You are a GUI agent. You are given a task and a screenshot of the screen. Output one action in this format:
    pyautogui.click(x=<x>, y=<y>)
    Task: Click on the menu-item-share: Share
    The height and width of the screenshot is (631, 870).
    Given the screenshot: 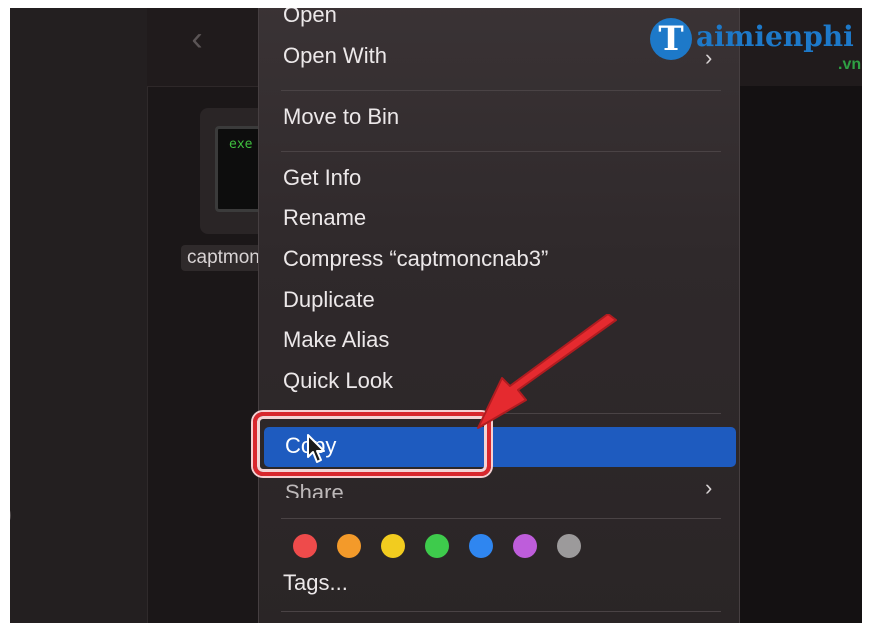 What is the action you would take?
    pyautogui.click(x=314, y=488)
    